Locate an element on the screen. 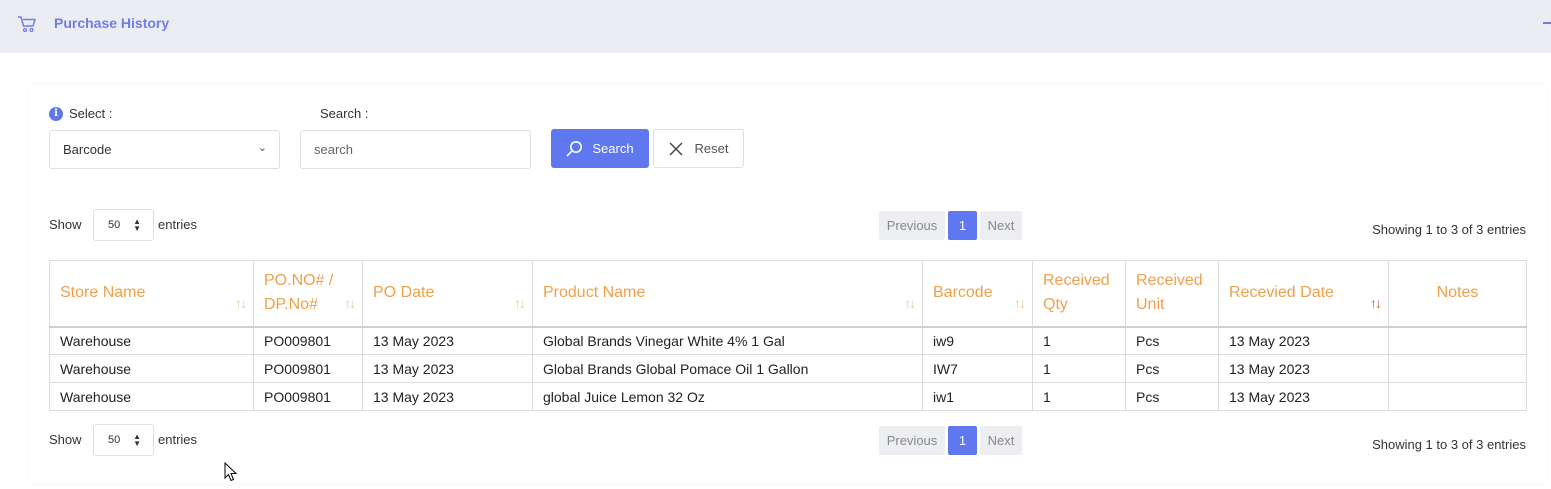 This screenshot has height=489, width=1551. column-header-po-date: PO Date ↑↓ is located at coordinates (447, 294).